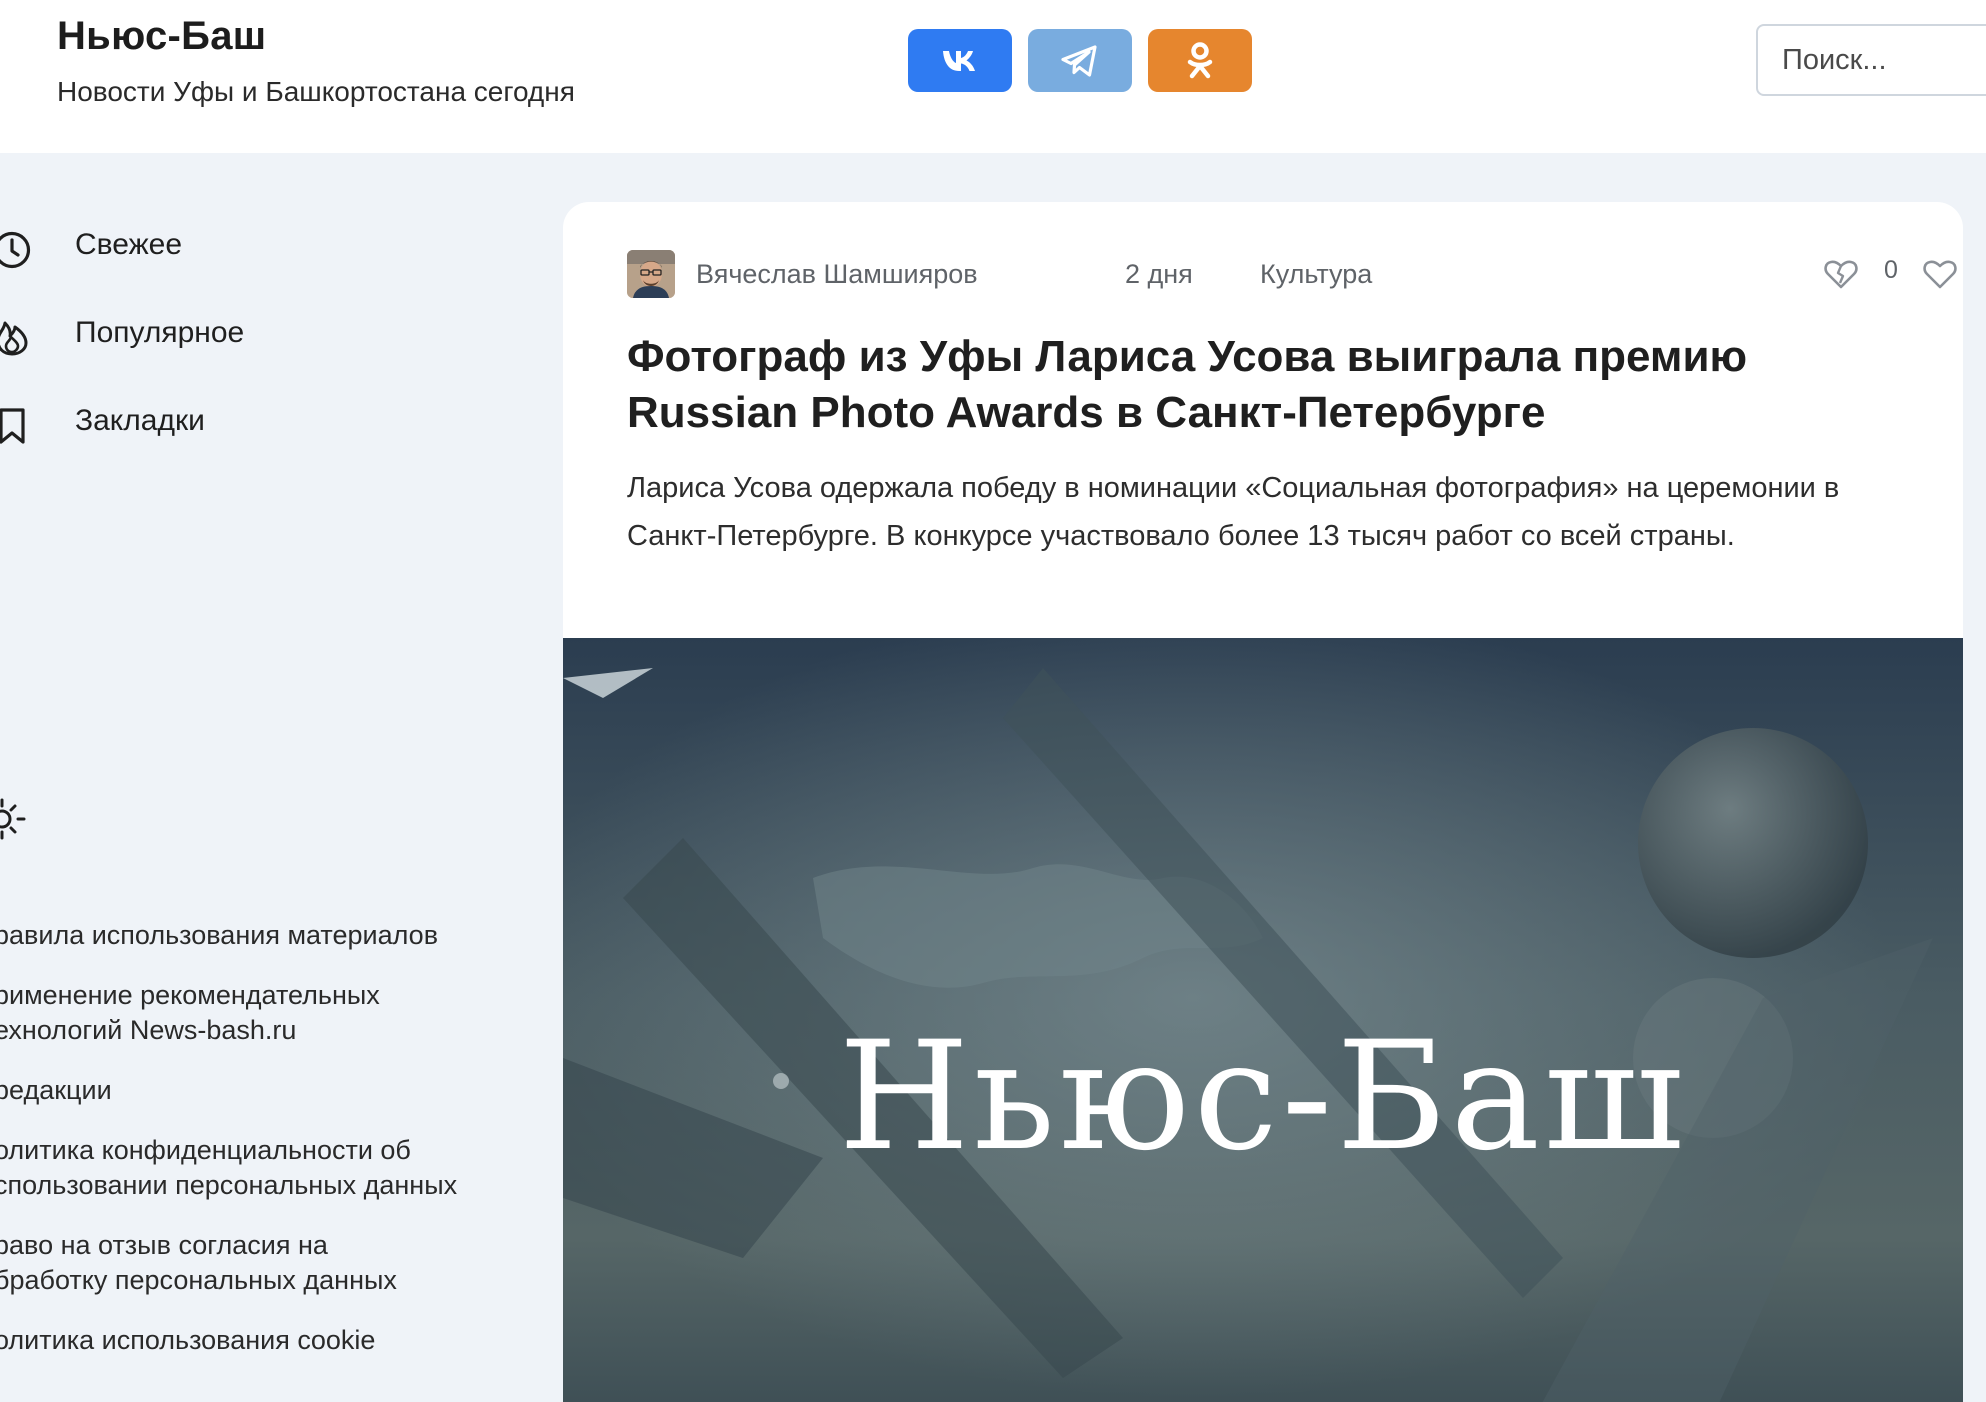 The image size is (1986, 1402). I want to click on vk-button, so click(960, 60).